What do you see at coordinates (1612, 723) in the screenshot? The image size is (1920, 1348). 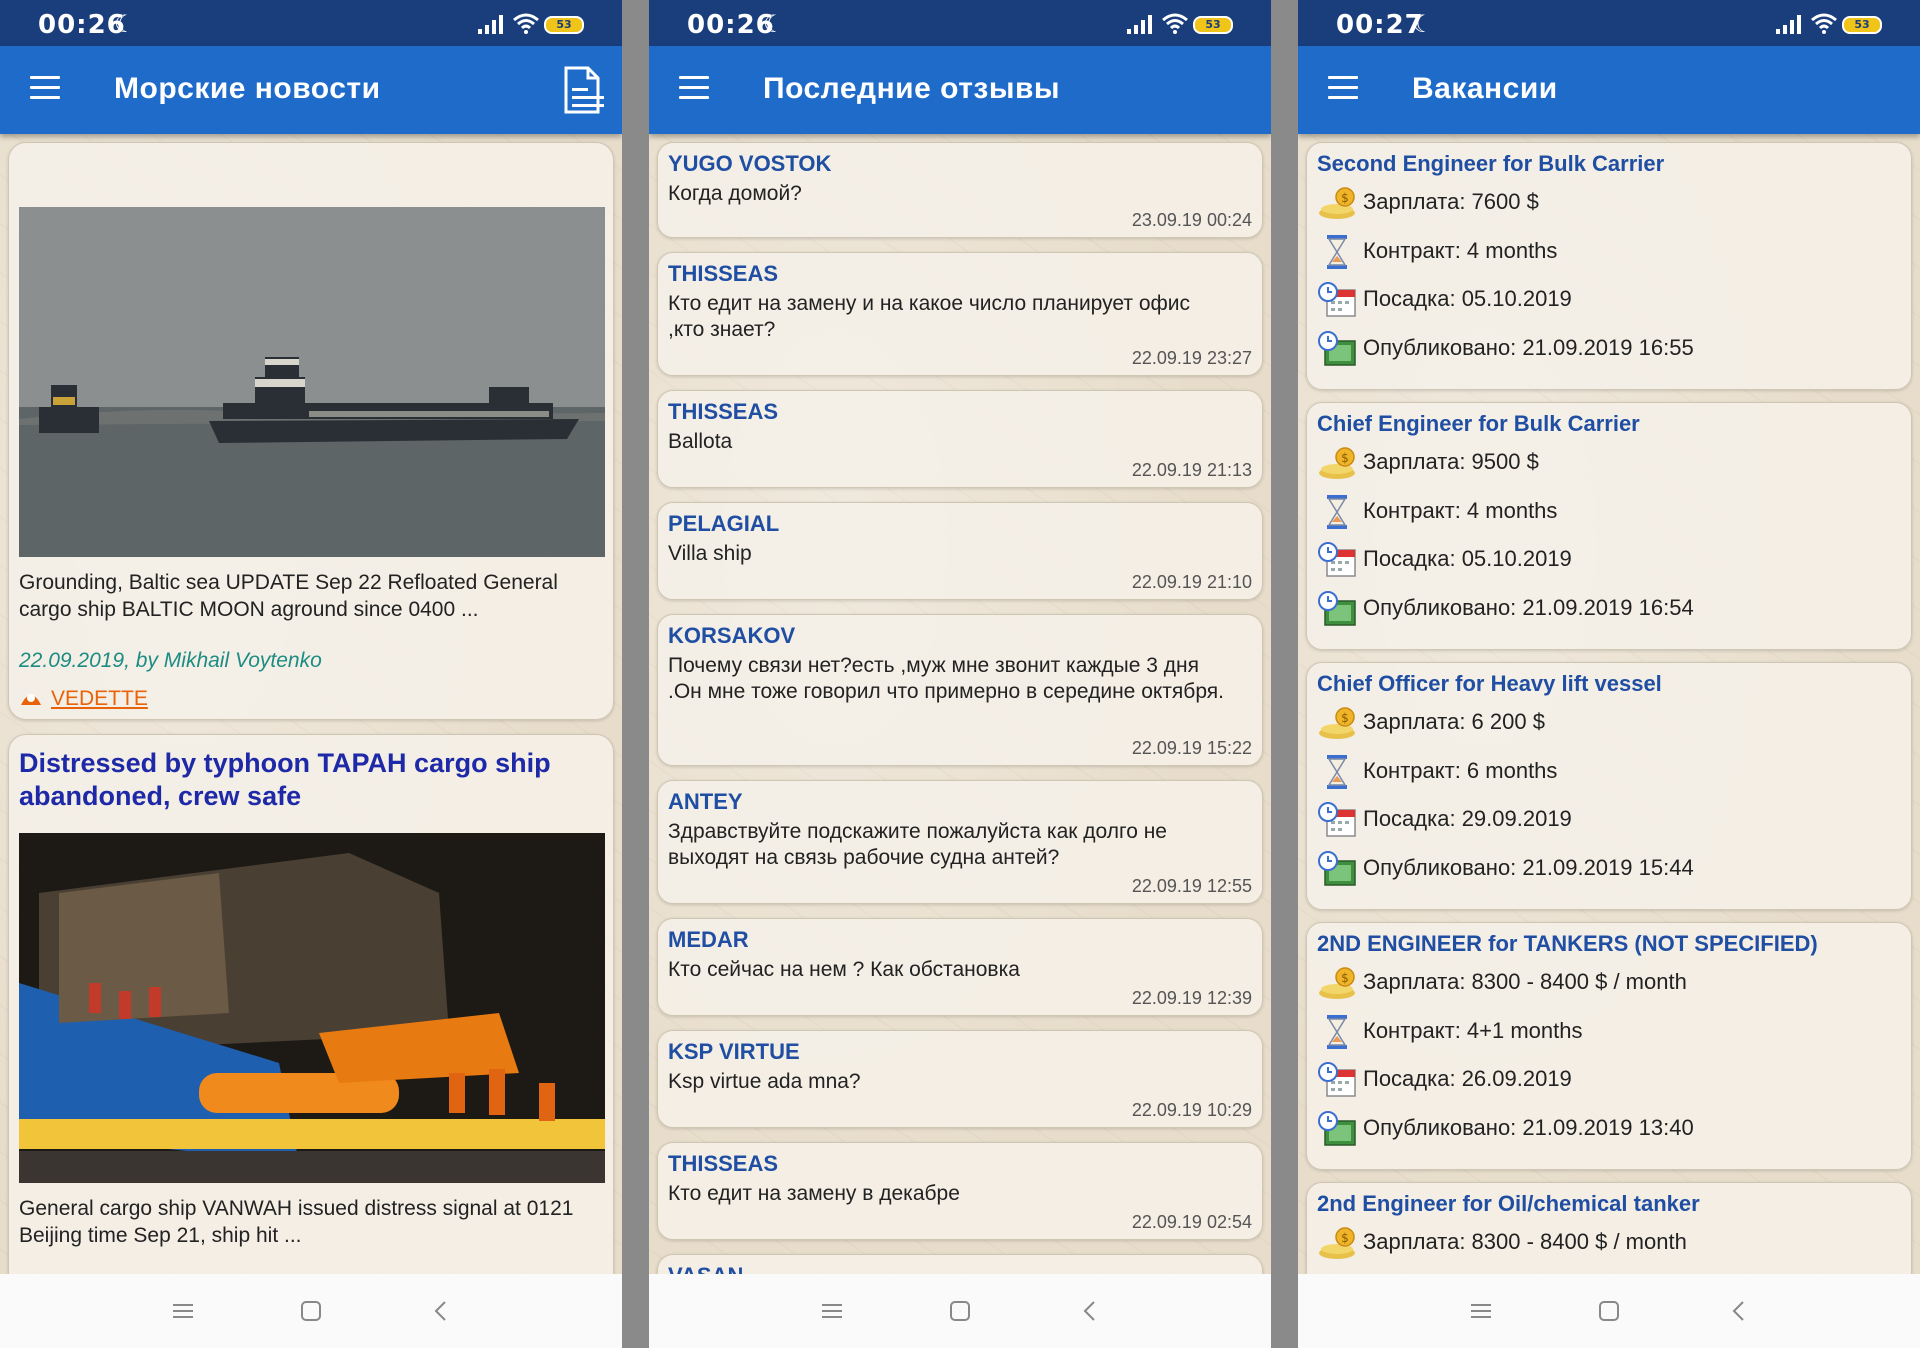 I see `salary-row: $ Зарплата: 6 200 $` at bounding box center [1612, 723].